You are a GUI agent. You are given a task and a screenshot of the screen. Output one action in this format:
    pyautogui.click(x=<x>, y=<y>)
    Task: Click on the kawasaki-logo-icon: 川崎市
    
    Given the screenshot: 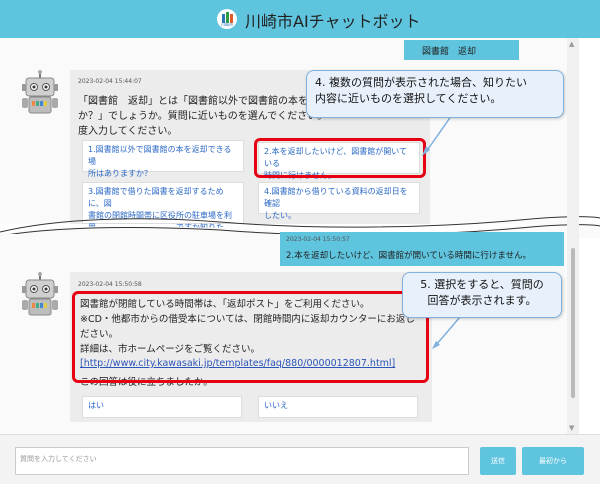 What is the action you would take?
    pyautogui.click(x=227, y=19)
    